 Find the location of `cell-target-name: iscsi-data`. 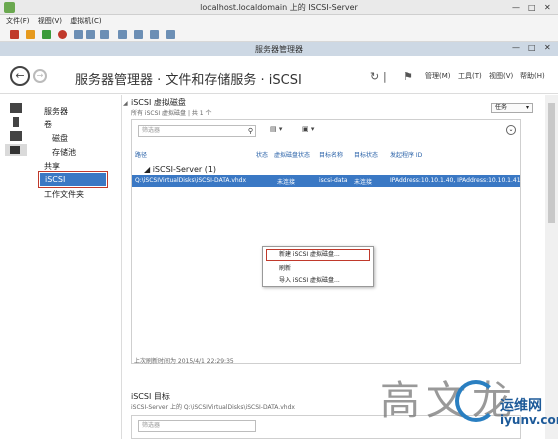

cell-target-name: iscsi-data is located at coordinates (333, 180).